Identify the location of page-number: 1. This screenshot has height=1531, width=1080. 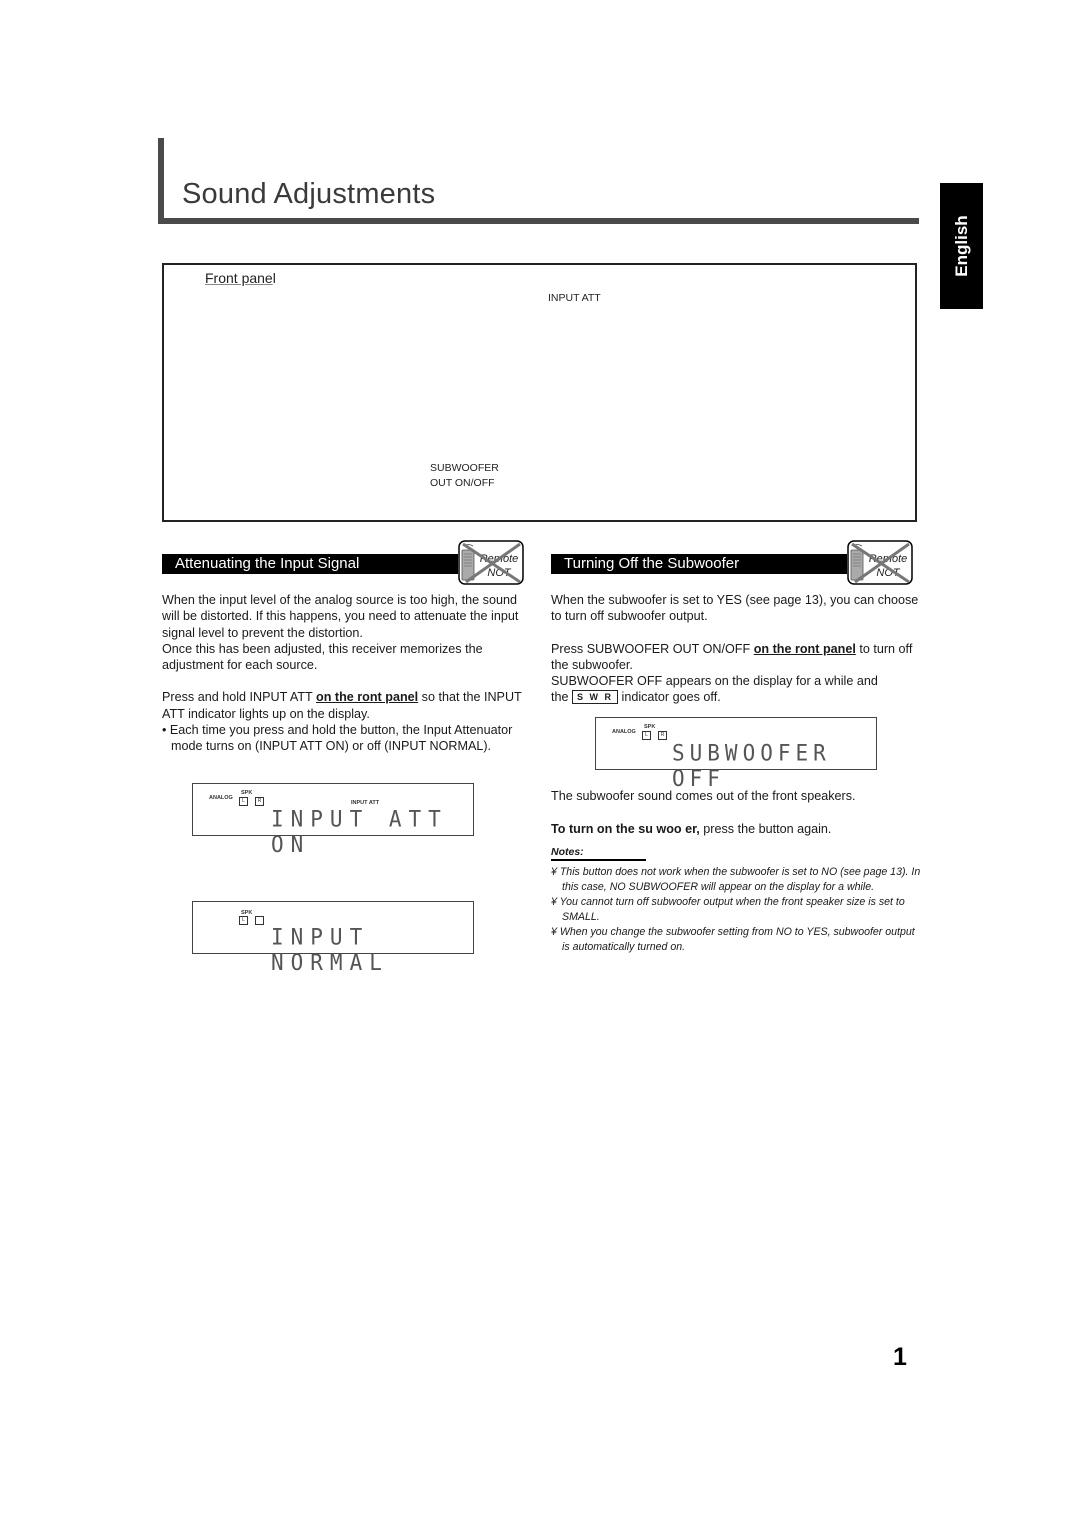
(900, 1357).